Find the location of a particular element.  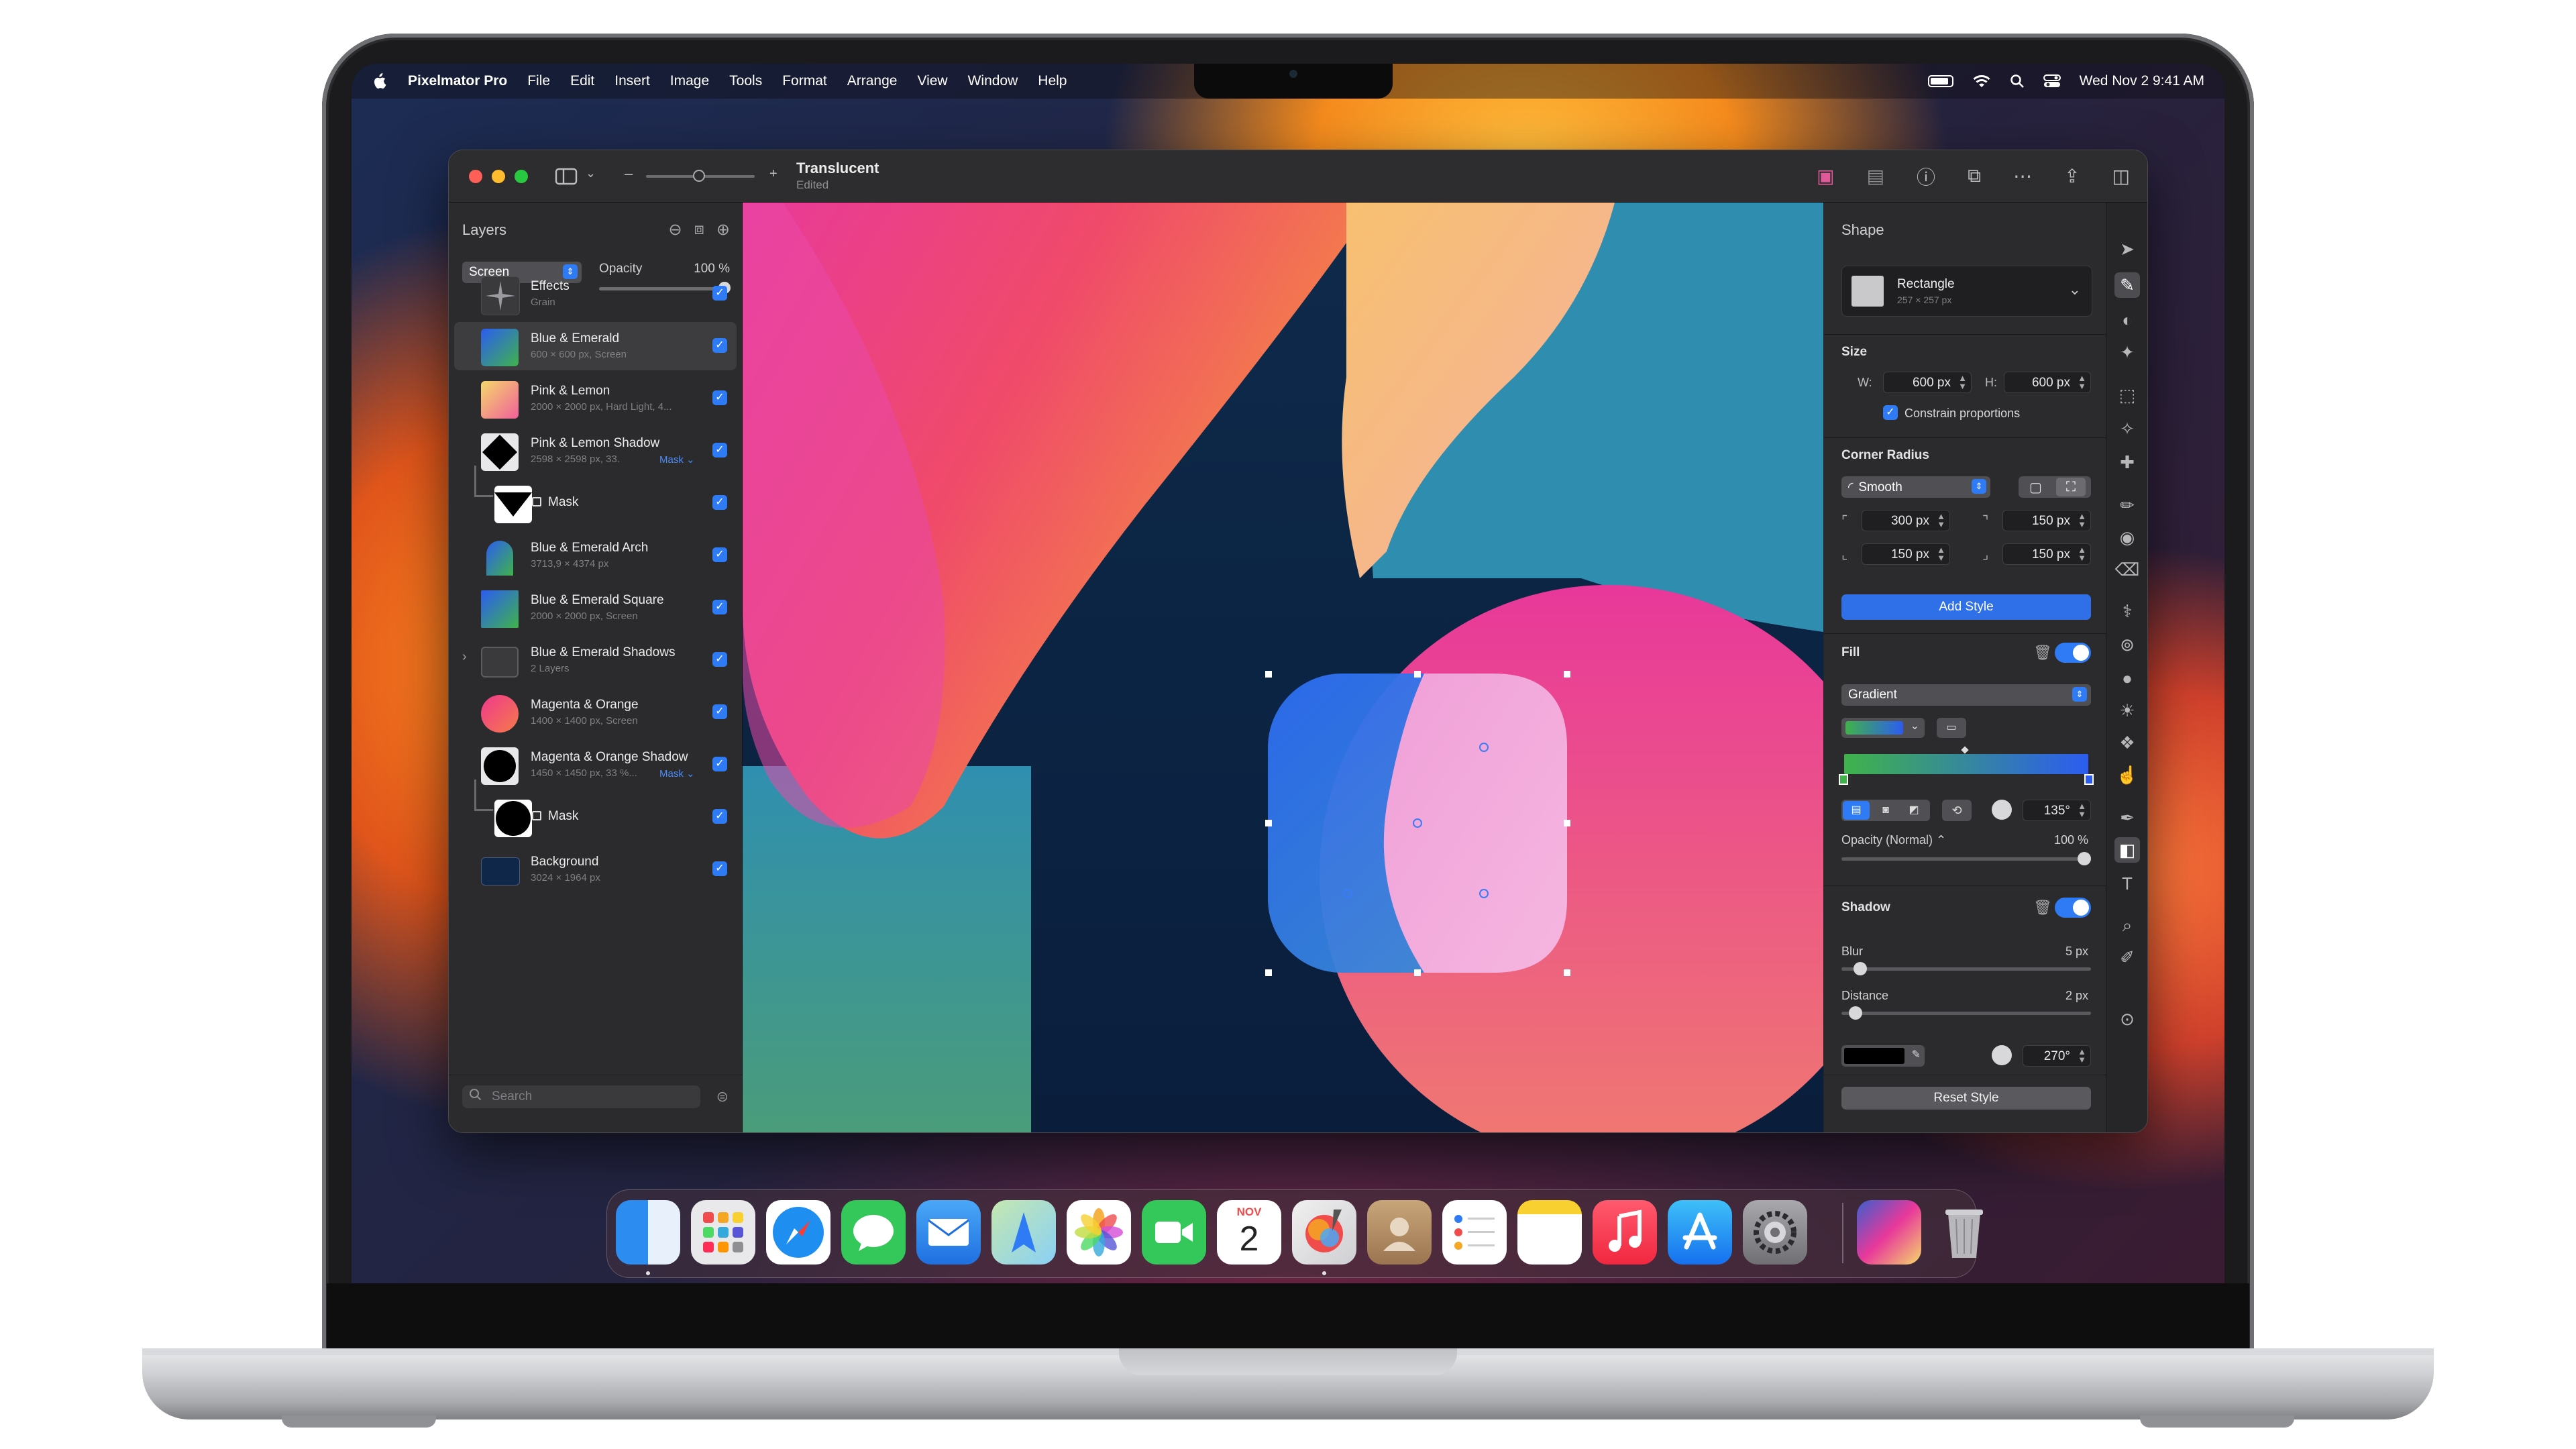

corner-top-left-field: 300 px ▲ ▼ is located at coordinates (1906, 520).